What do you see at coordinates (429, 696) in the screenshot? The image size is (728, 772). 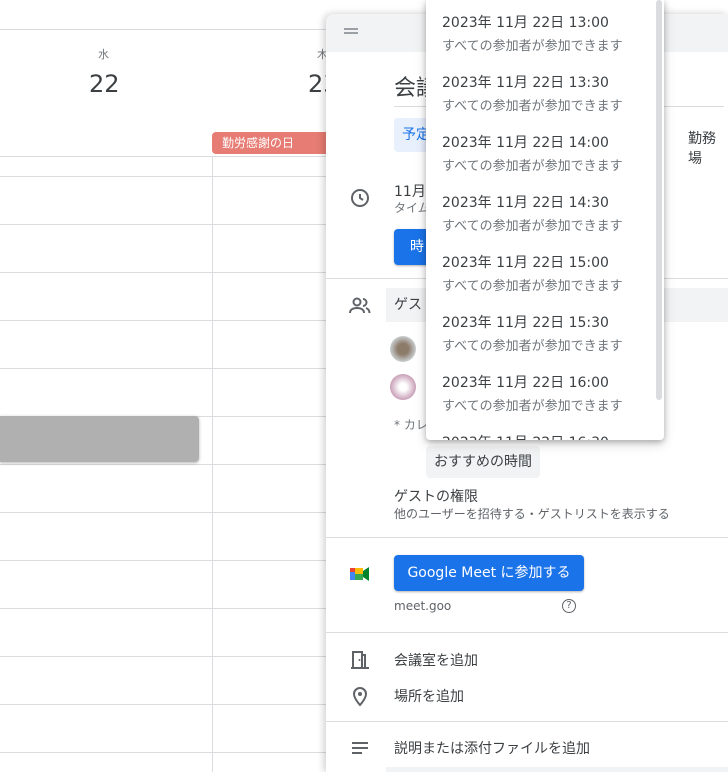 I see `add-location-button: 場所を追加` at bounding box center [429, 696].